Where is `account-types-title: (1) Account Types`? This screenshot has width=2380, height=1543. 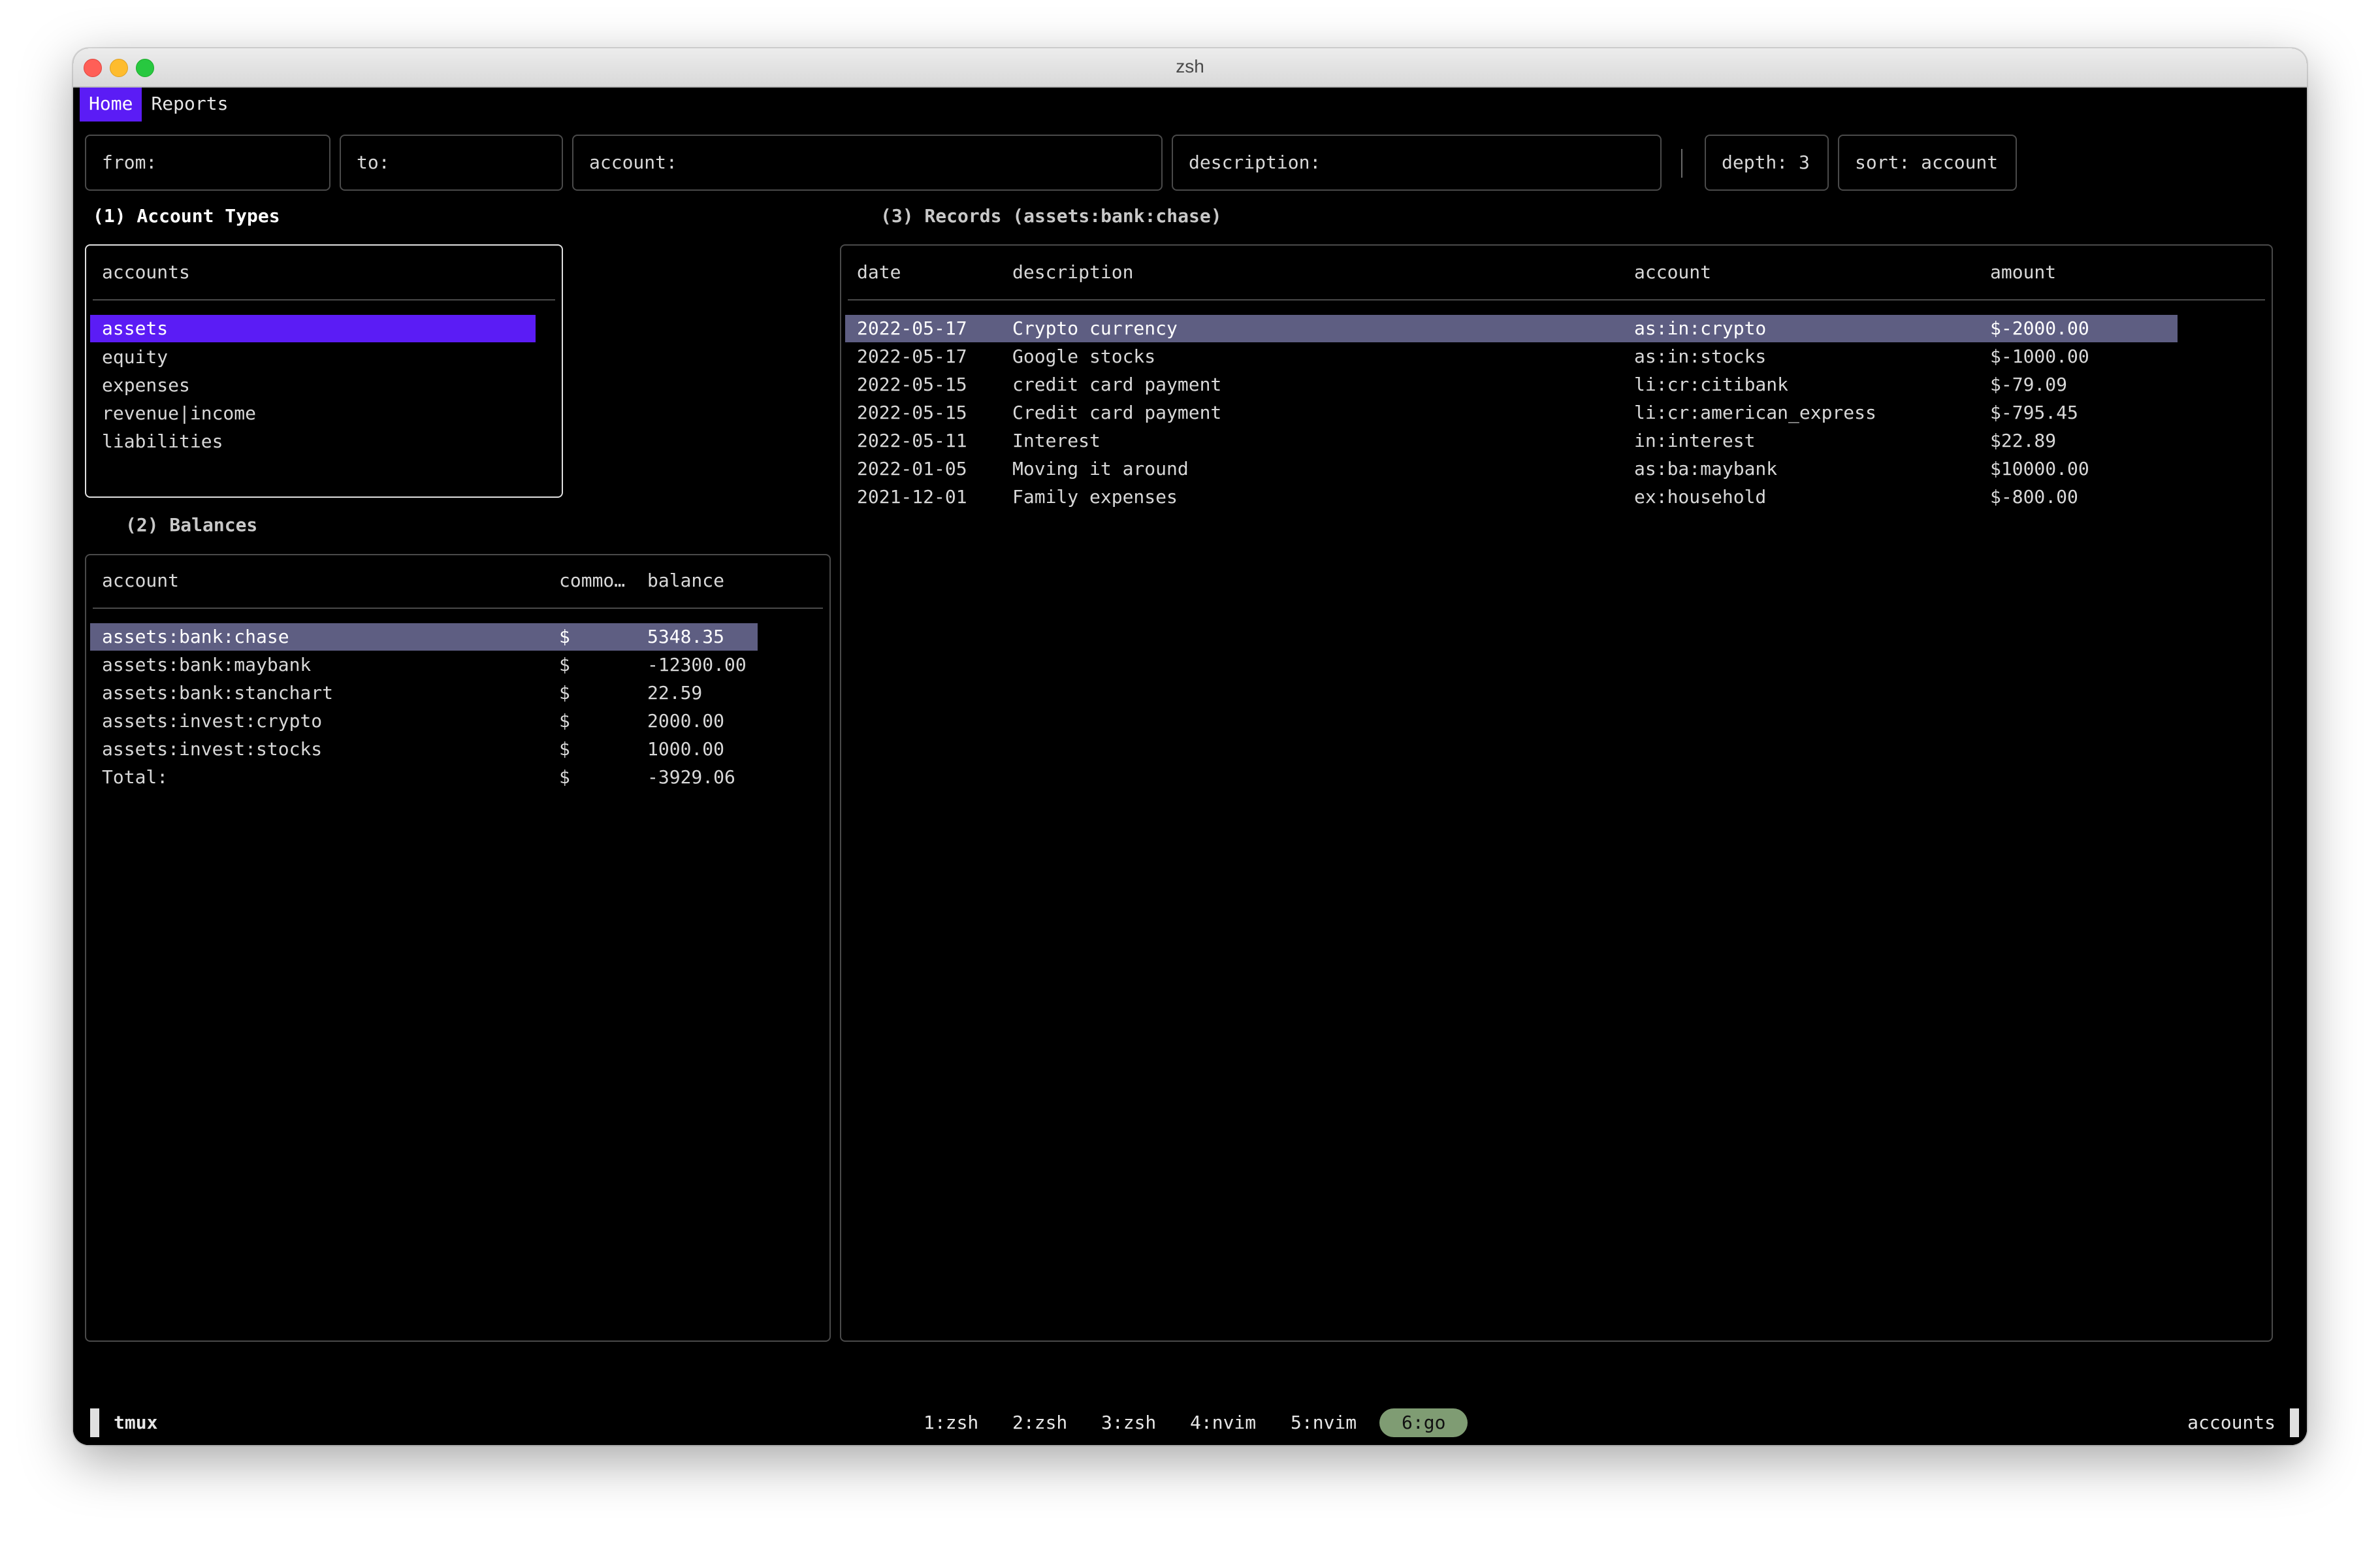 account-types-title: (1) Account Types is located at coordinates (186, 216).